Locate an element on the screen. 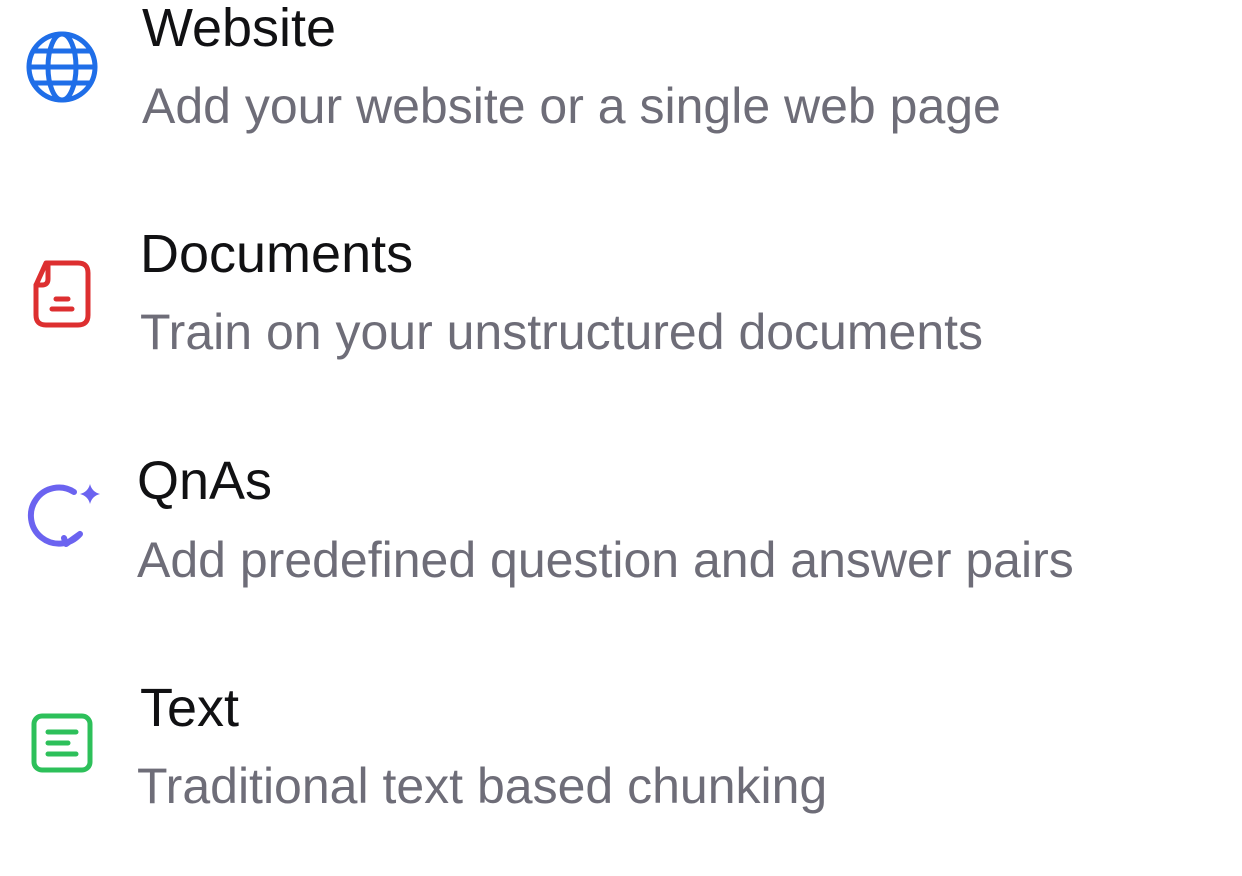 Image resolution: width=1242 pixels, height=876 pixels. option-description: Add your website or a single web page is located at coordinates (571, 106).